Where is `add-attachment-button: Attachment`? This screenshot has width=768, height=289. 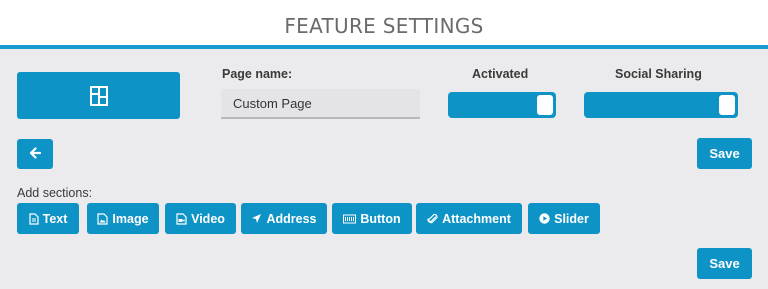 add-attachment-button: Attachment is located at coordinates (469, 218).